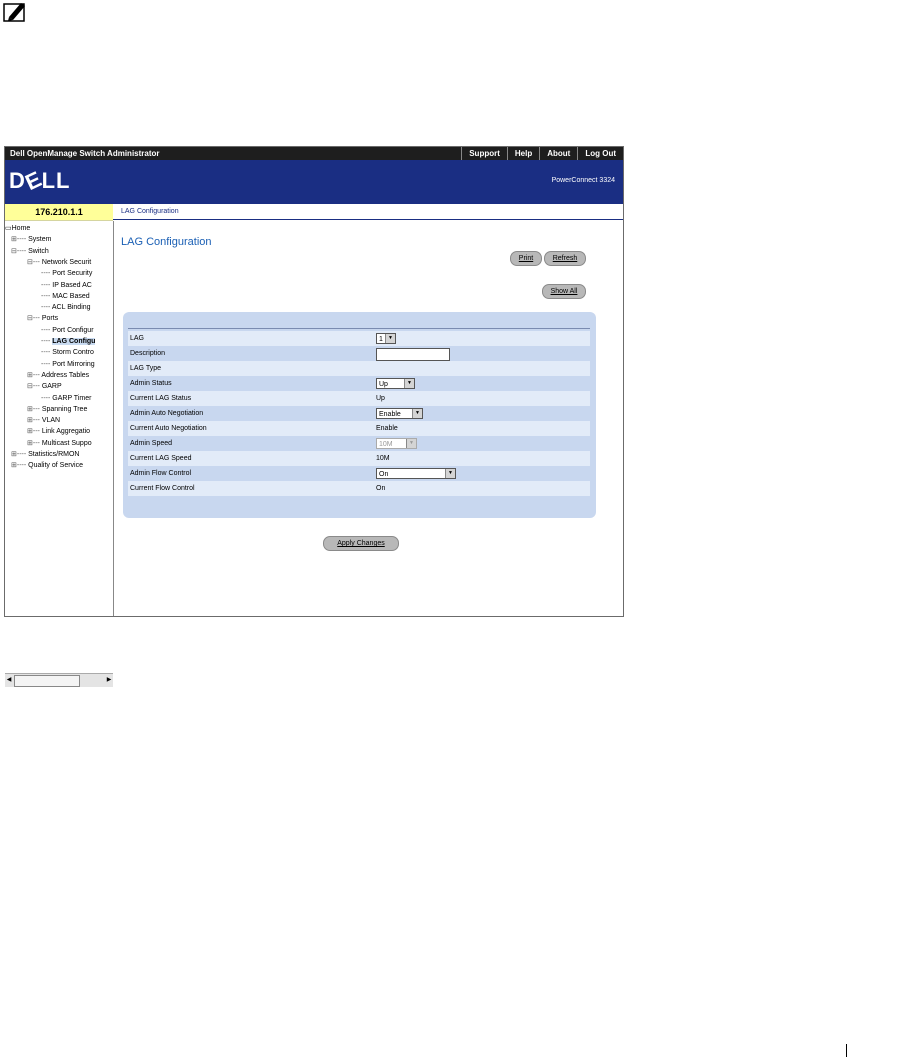  Describe the element at coordinates (71, 296) in the screenshot. I see `sidebar-item-label: MAC Based` at that location.